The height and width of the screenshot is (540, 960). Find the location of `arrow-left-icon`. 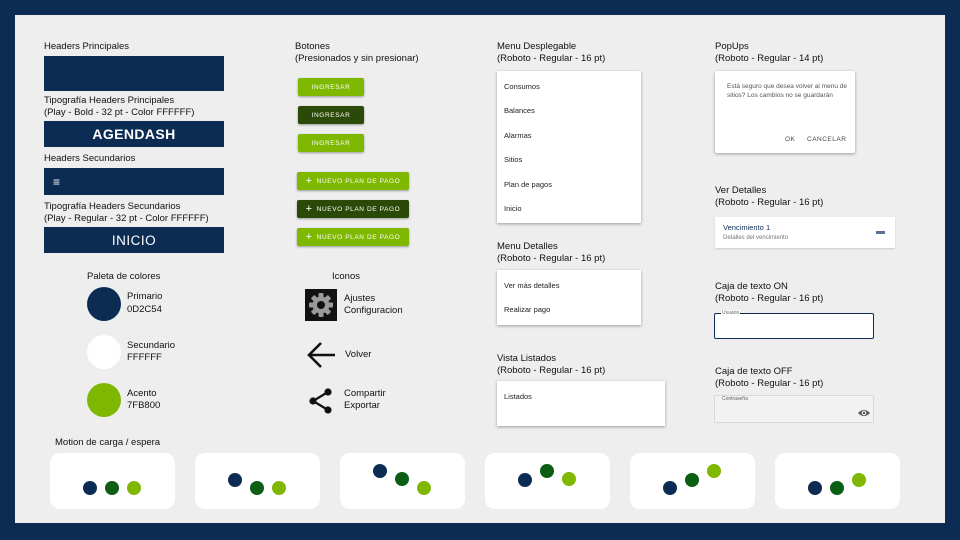

arrow-left-icon is located at coordinates (321, 355).